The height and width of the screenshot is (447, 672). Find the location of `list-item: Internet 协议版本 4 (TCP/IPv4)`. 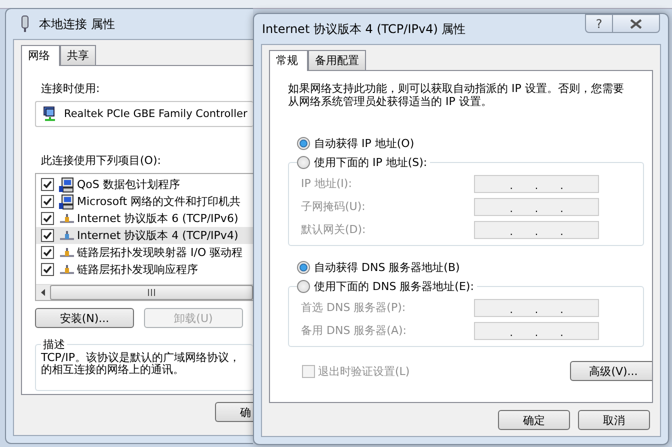

list-item: Internet 协议版本 4 (TCP/IPv4) is located at coordinates (144, 235).